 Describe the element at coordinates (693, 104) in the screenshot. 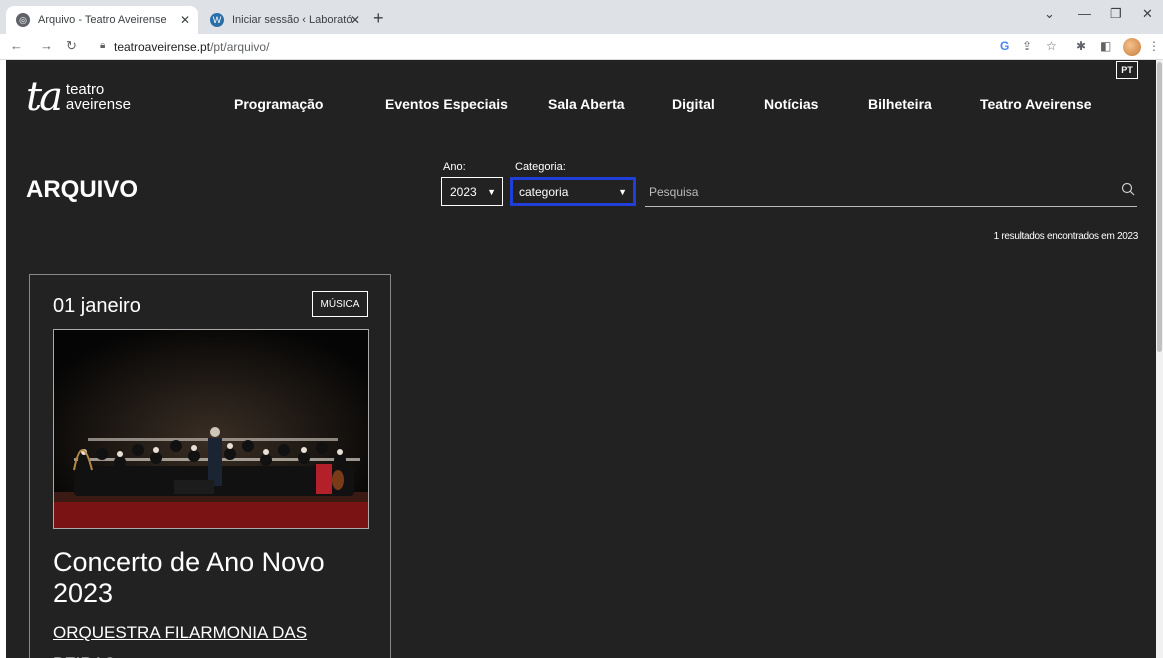

I see `nav-digital: Digital` at that location.